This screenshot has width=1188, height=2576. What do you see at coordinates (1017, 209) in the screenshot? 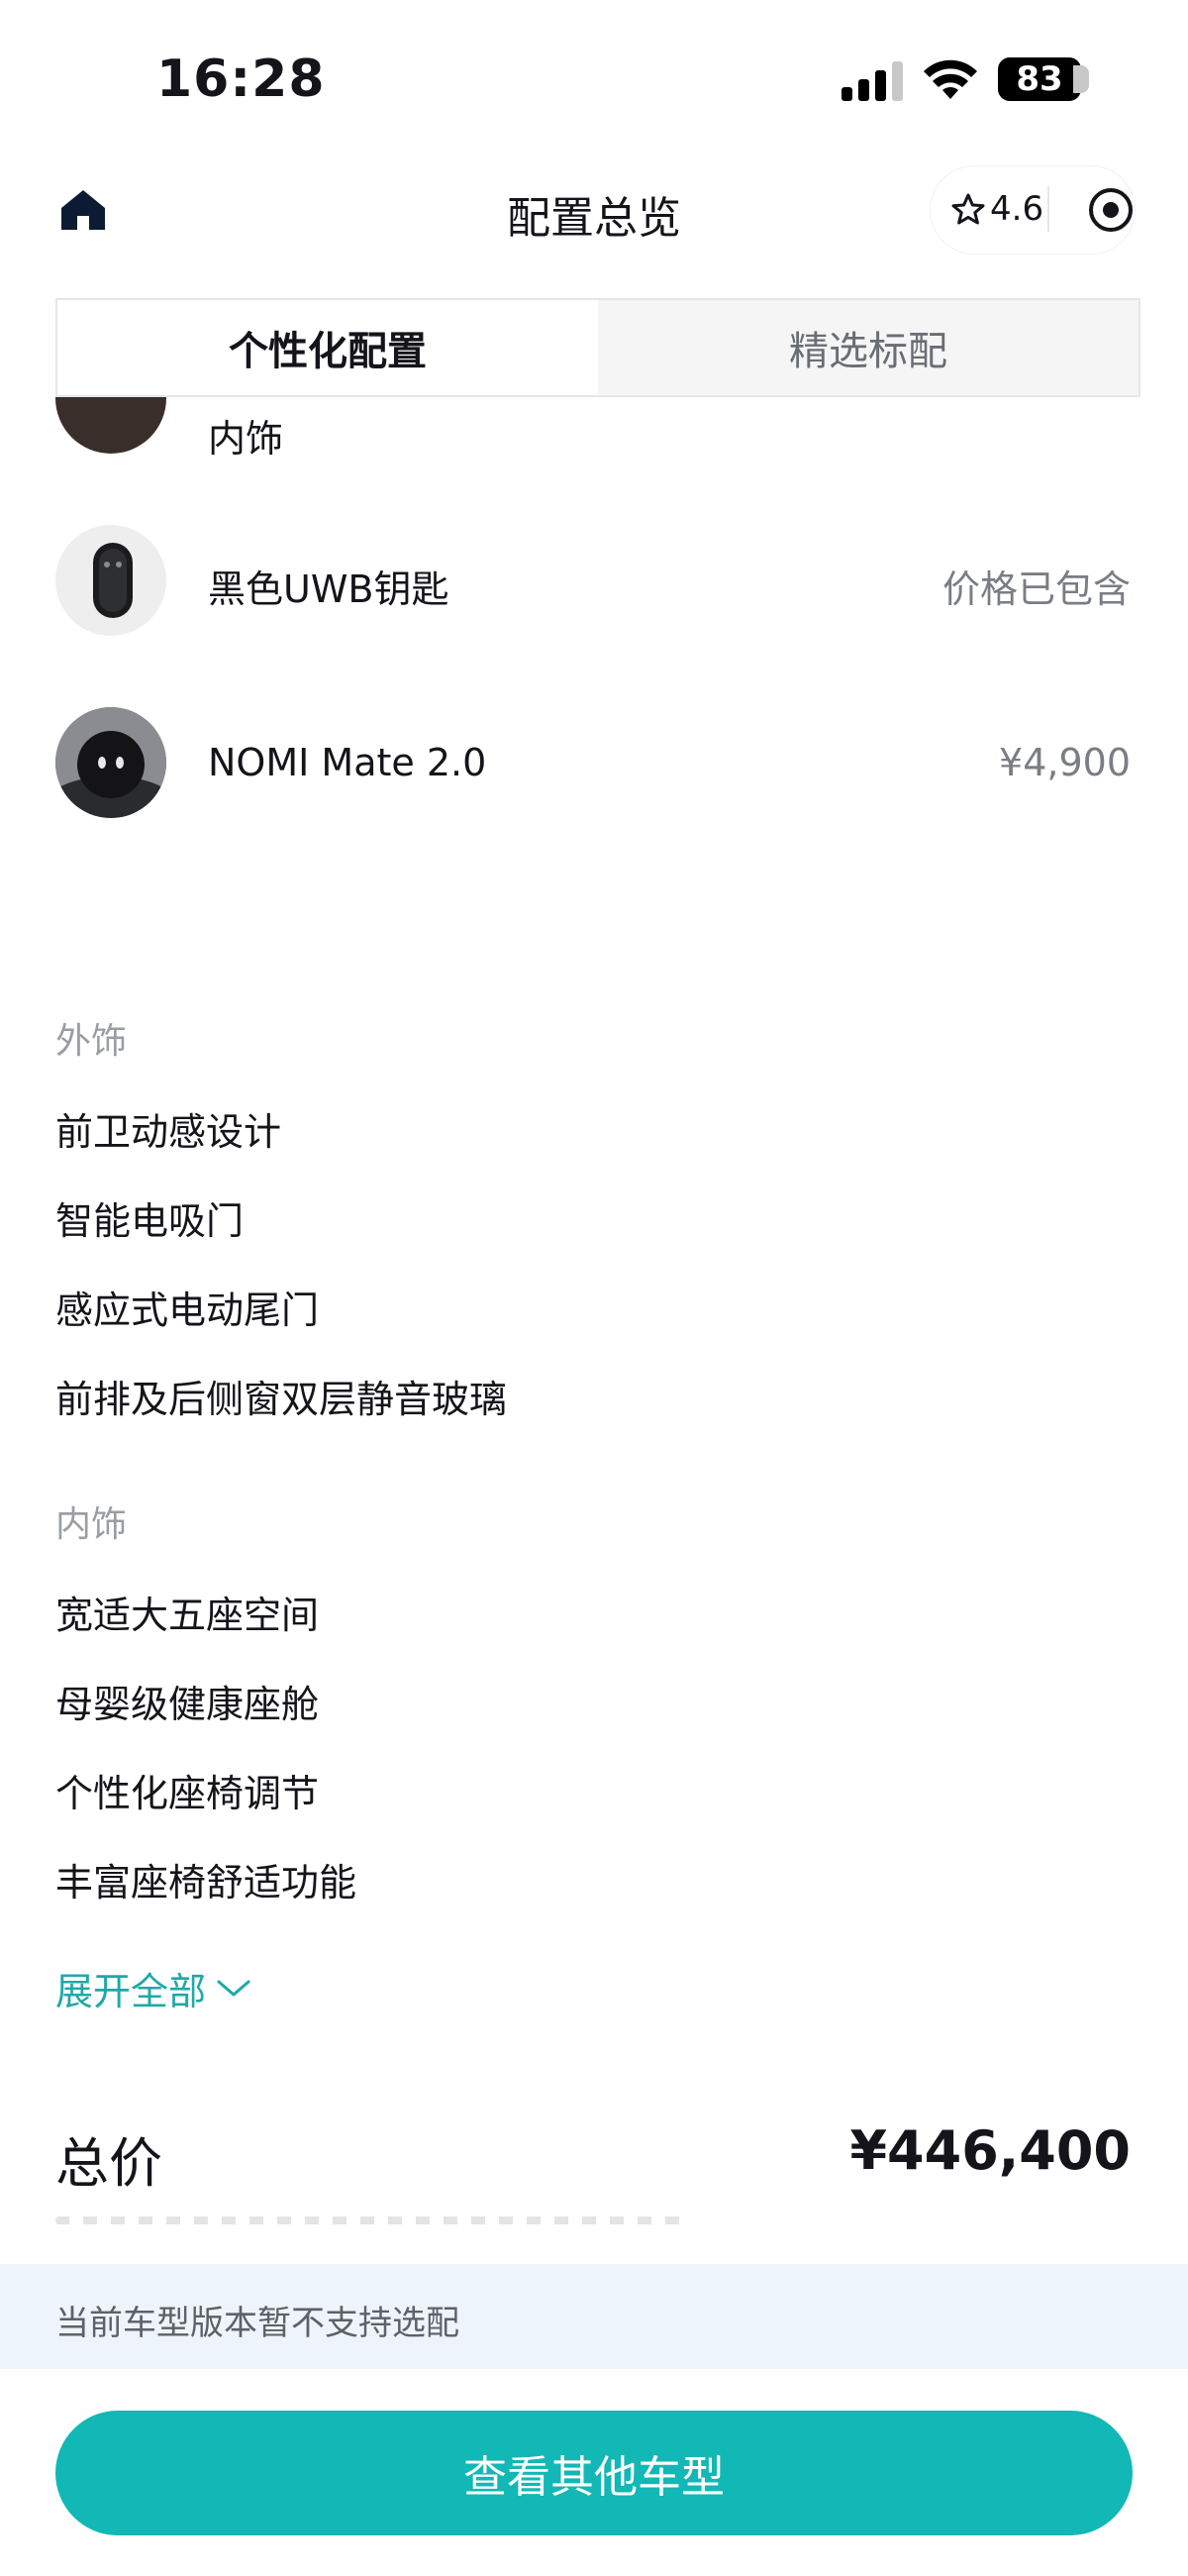
I see `rating-value: 4.6` at bounding box center [1017, 209].